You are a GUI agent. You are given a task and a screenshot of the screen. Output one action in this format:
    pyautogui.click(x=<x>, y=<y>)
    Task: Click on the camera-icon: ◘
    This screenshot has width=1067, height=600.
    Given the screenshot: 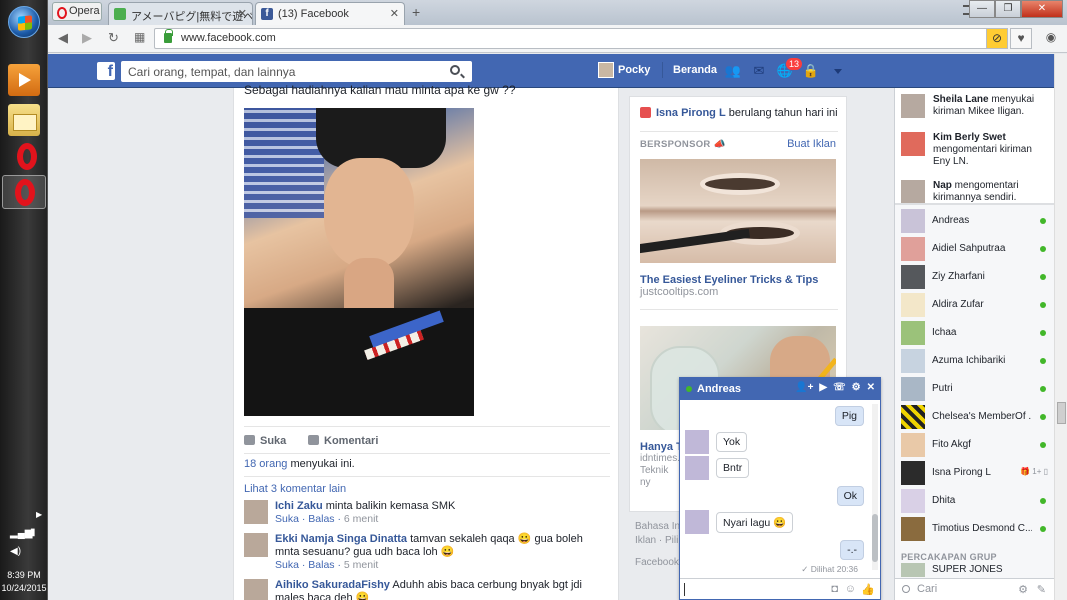 What is the action you would take?
    pyautogui.click(x=834, y=589)
    